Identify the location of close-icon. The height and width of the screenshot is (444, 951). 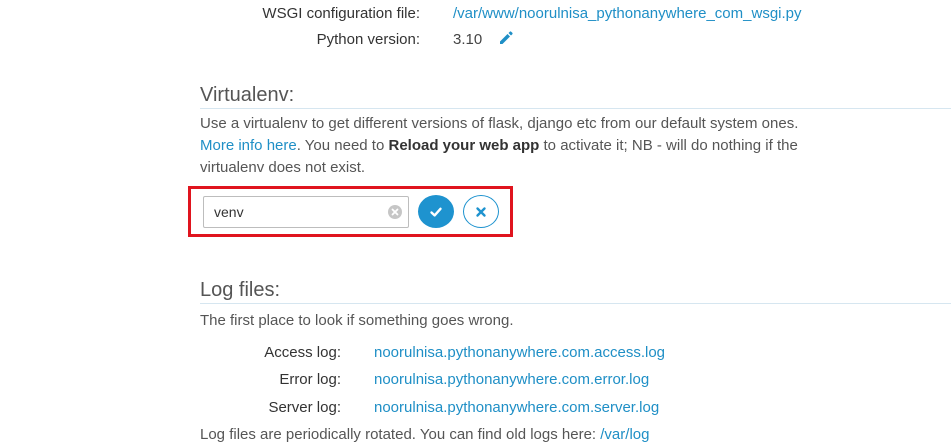
(481, 211).